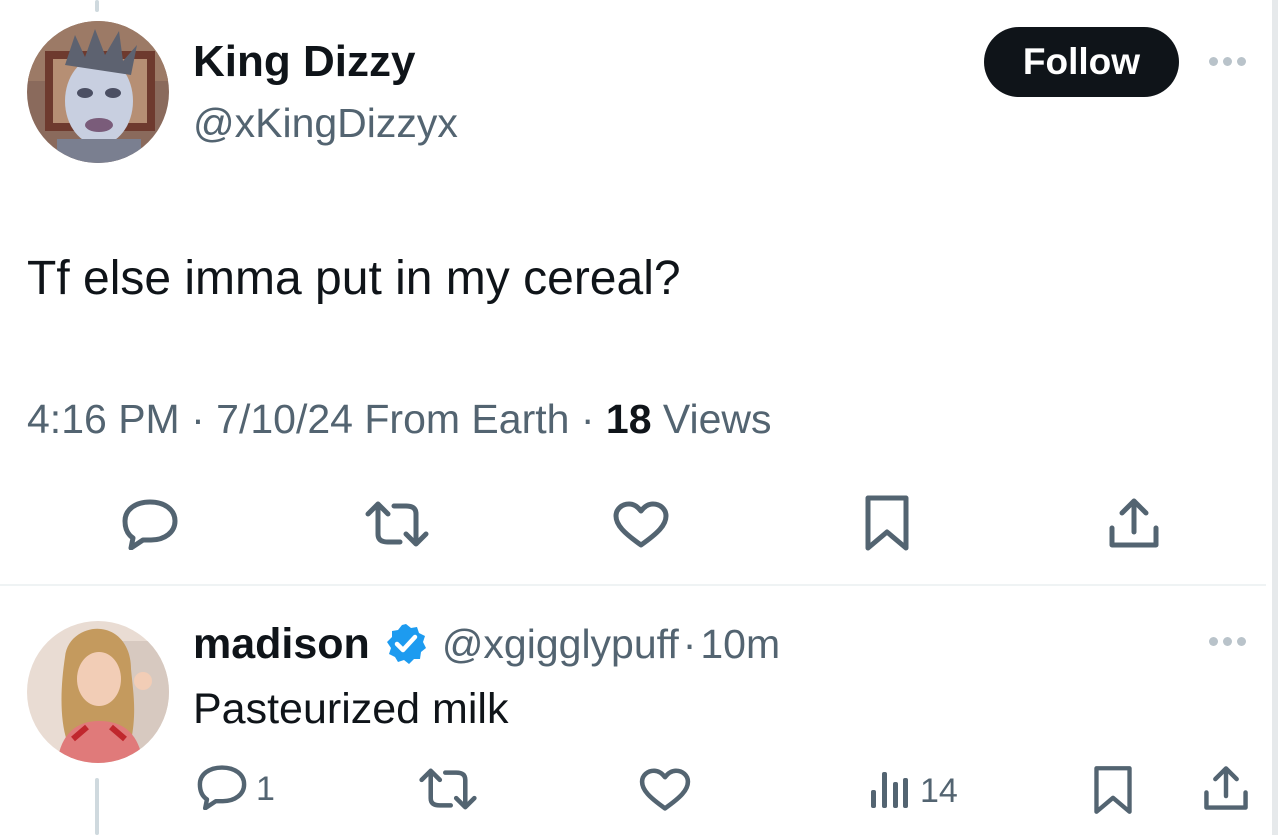 The image size is (1278, 835). I want to click on views-label: Views, so click(717, 419).